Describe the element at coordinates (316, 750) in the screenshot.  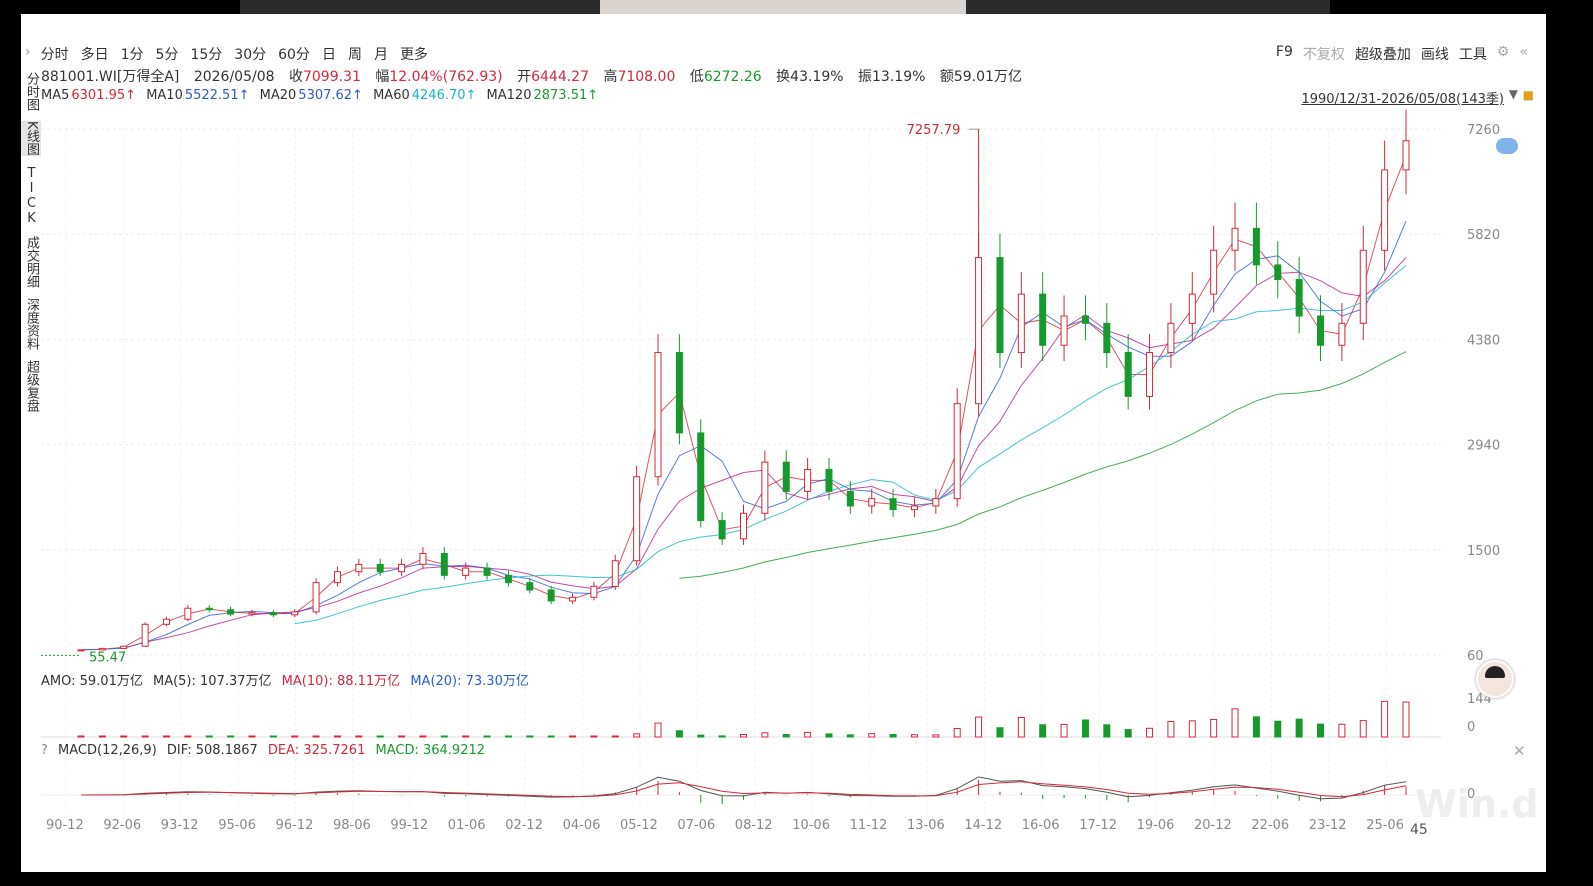
I see `macd-dea: DEA: 325.7261` at that location.